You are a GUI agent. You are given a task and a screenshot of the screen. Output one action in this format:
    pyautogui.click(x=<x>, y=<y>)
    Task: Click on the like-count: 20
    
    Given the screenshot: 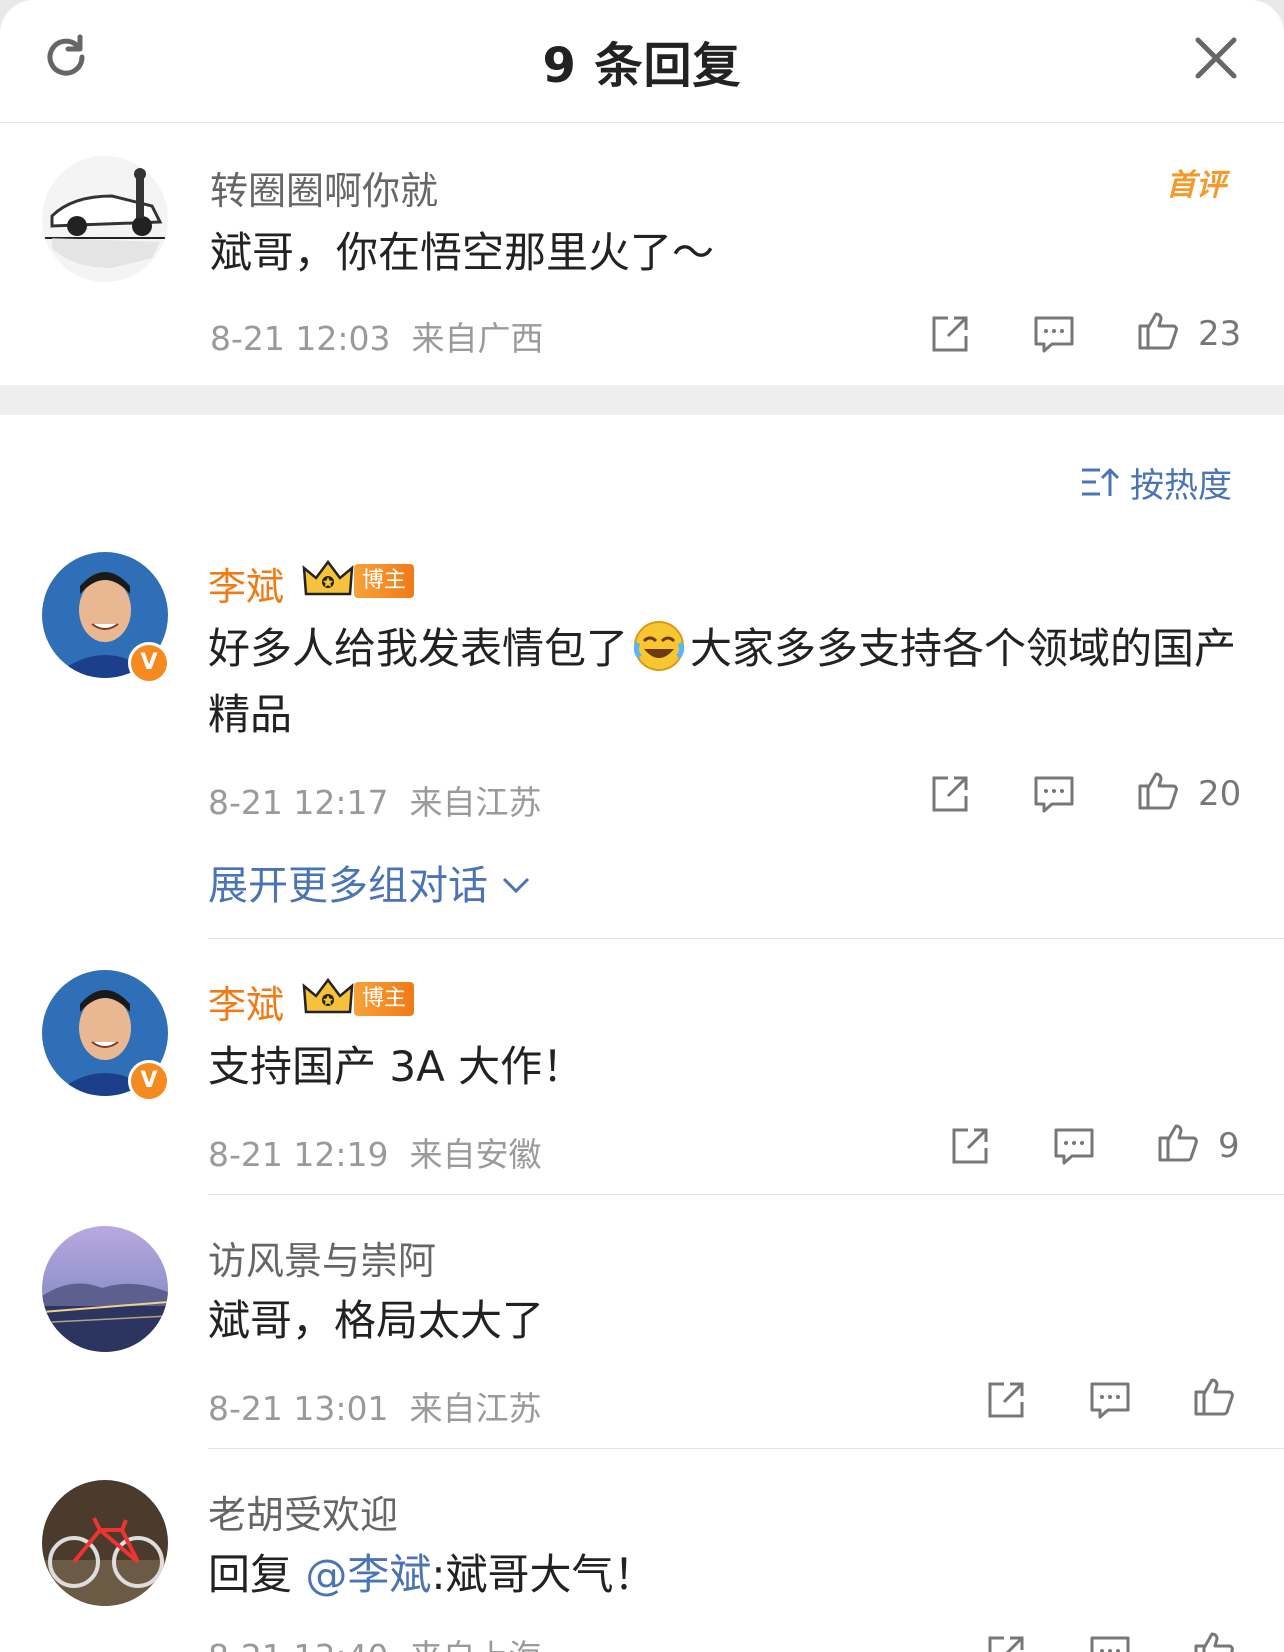 What is the action you would take?
    pyautogui.click(x=1220, y=794)
    